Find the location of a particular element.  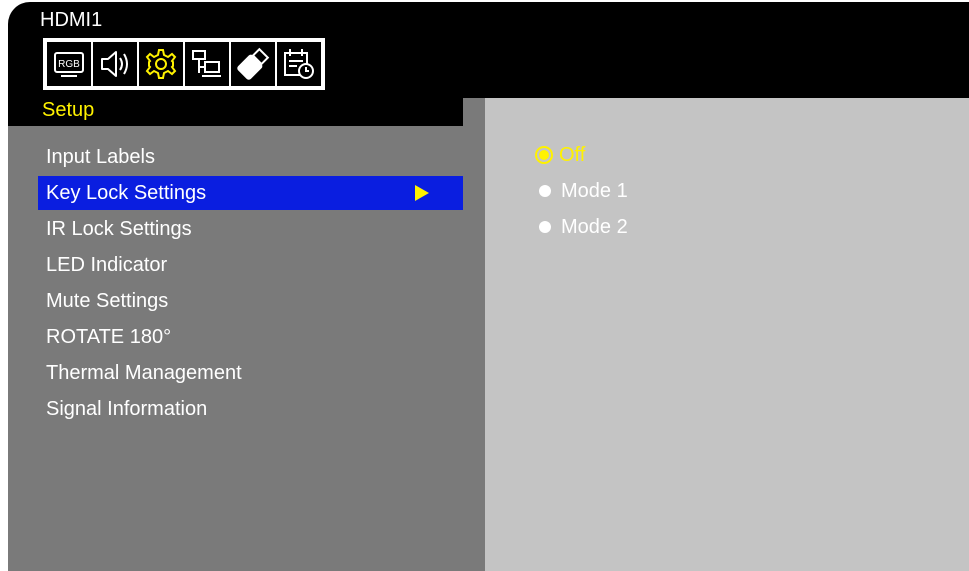

option-off: Off is located at coordinates (560, 155).